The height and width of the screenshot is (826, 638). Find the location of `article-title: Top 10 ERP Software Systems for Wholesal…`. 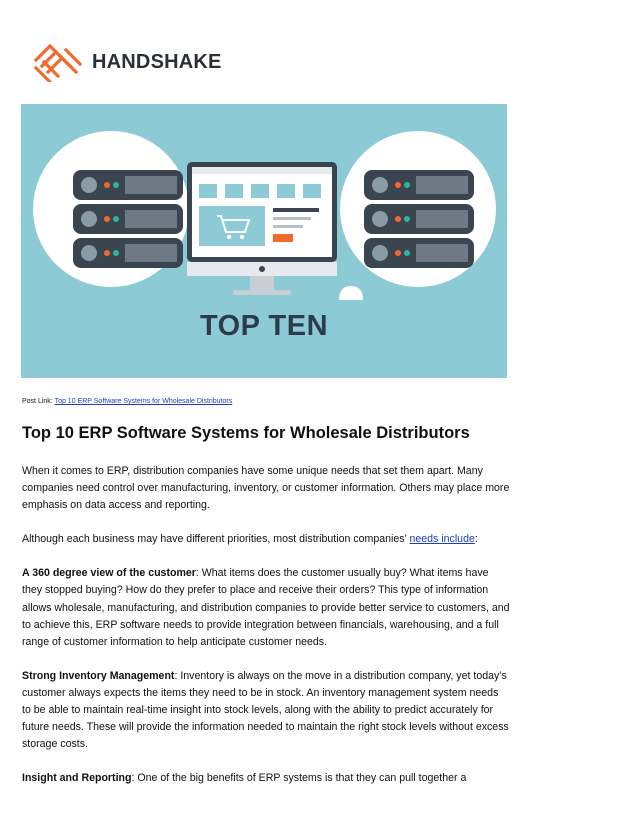

article-title: Top 10 ERP Software Systems for Wholesal… is located at coordinates (246, 433).